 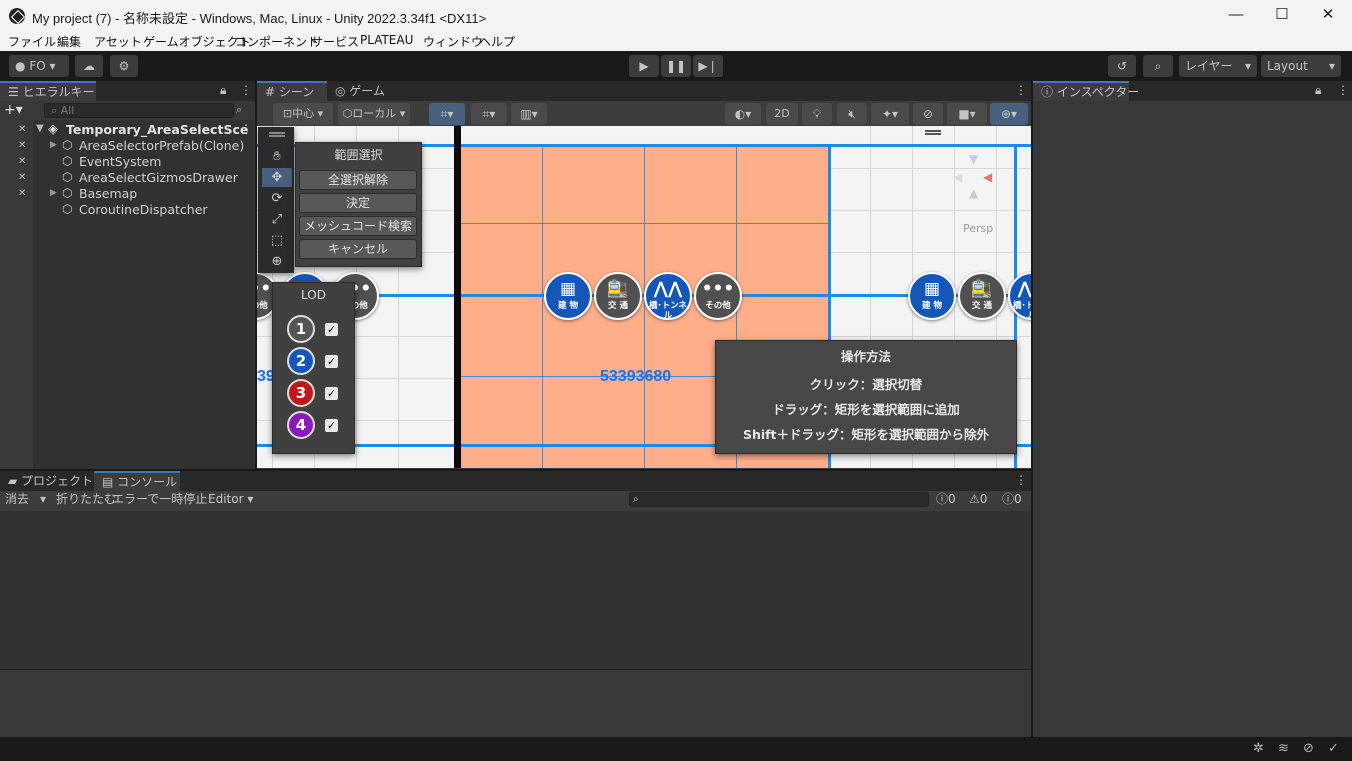 I want to click on deselect-all-button: 全選択解除, so click(x=358, y=180).